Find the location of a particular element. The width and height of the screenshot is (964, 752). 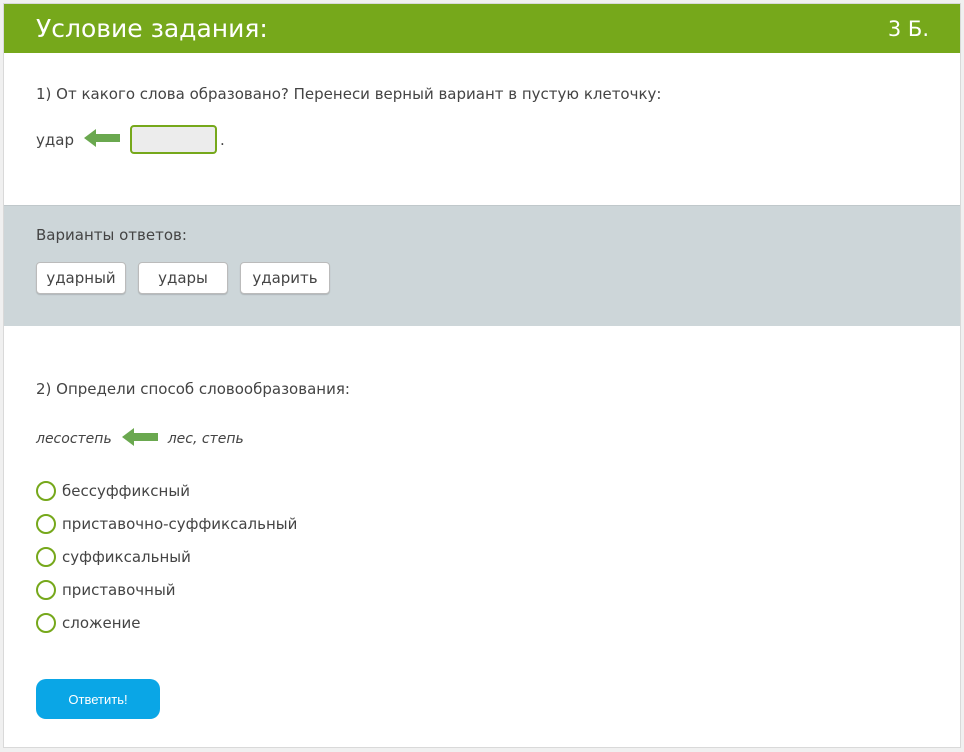

radio-option: приставочный is located at coordinates (482, 589).